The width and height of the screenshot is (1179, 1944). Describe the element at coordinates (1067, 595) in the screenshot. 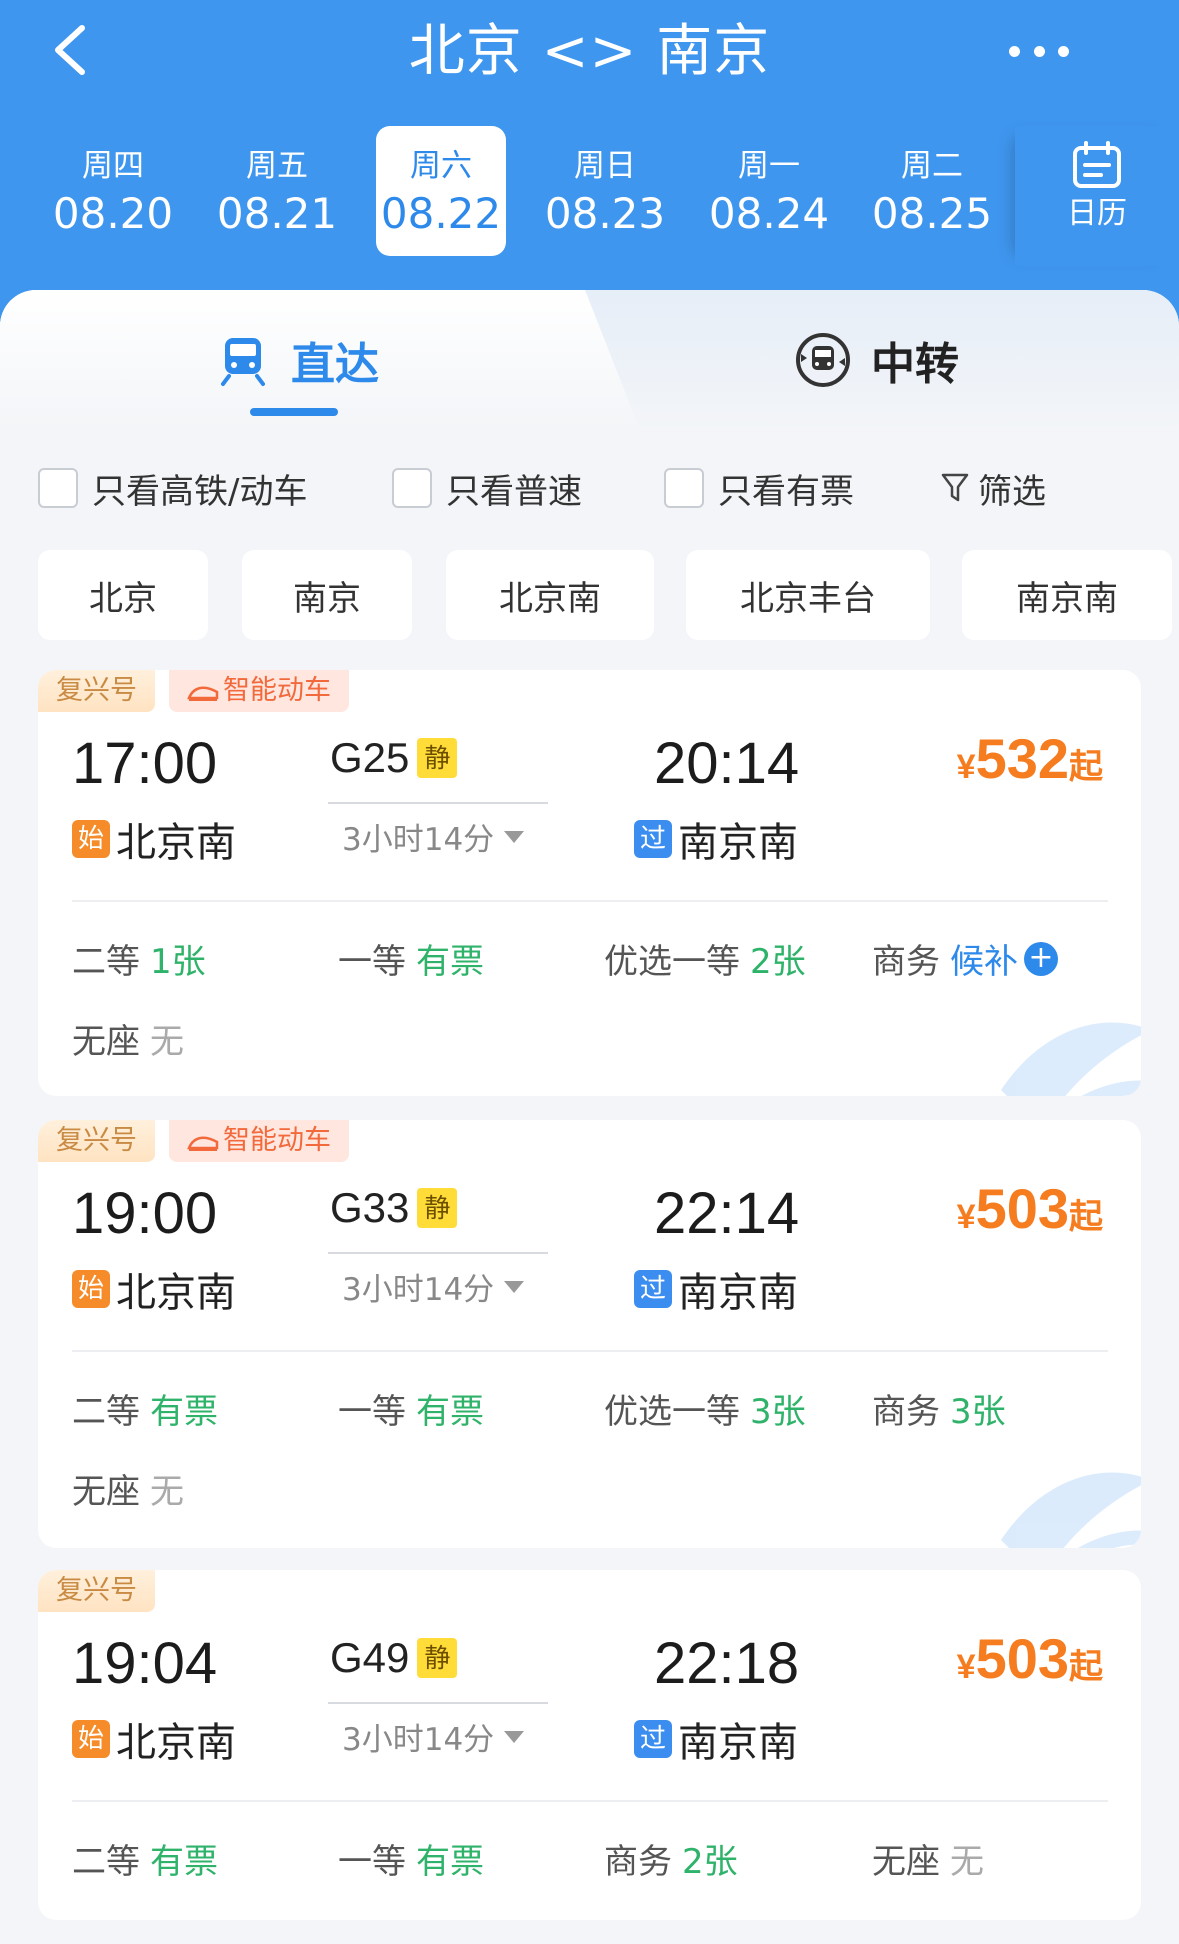

I see `station-chip: 南京南` at that location.